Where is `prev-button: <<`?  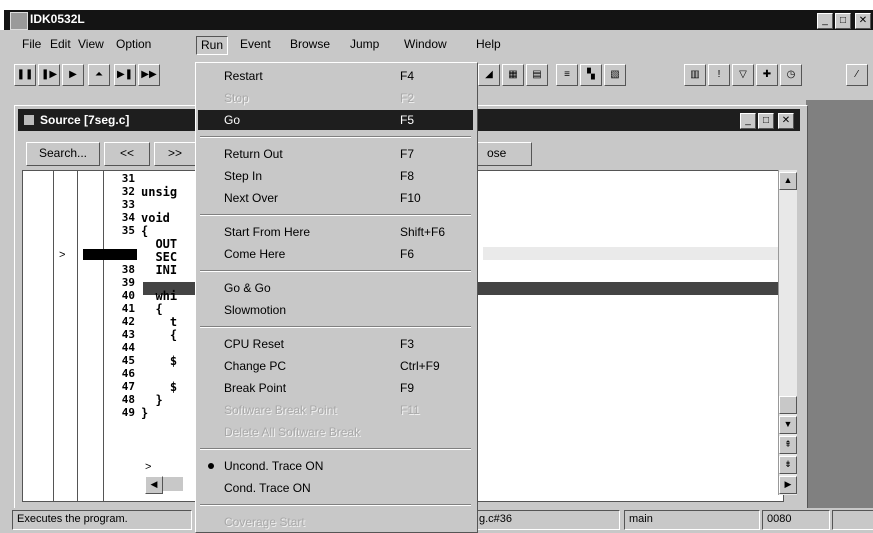 prev-button: << is located at coordinates (127, 154).